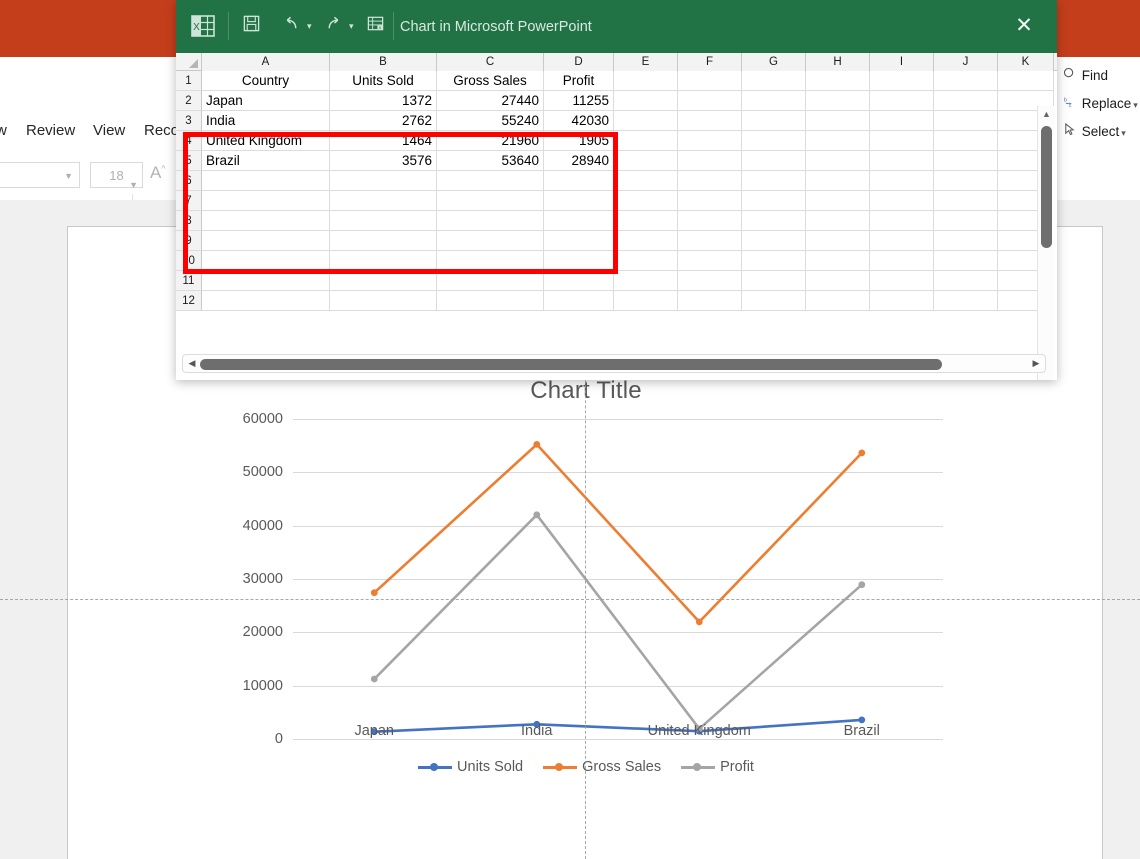  What do you see at coordinates (383, 301) in the screenshot?
I see `cell-B12` at bounding box center [383, 301].